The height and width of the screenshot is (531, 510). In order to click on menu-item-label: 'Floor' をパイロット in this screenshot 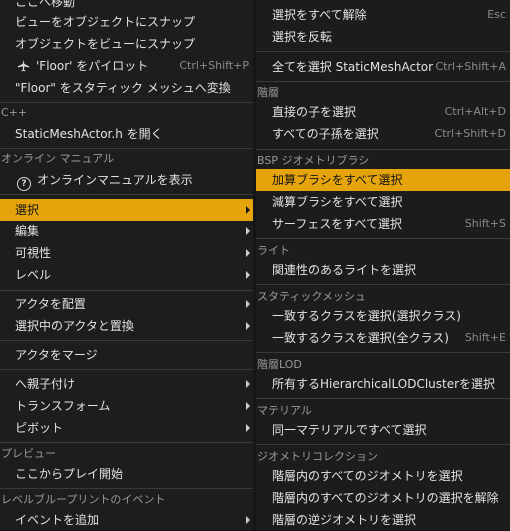, I will do `click(92, 66)`.